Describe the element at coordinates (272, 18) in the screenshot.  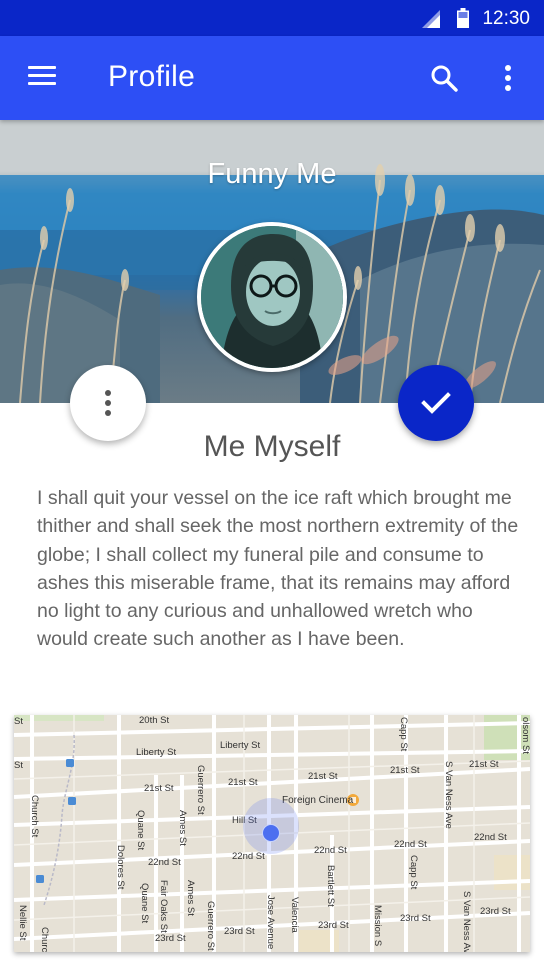
I see `status-bar: 12:30` at that location.